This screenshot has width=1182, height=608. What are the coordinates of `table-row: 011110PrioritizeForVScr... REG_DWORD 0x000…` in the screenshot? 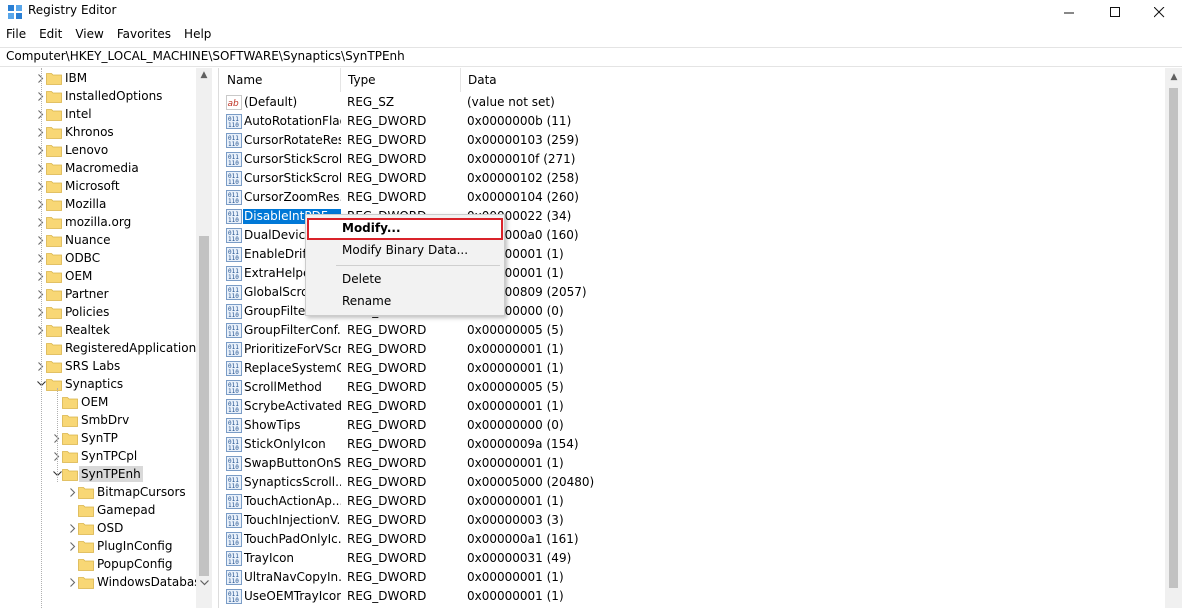 It's located at (692, 349).